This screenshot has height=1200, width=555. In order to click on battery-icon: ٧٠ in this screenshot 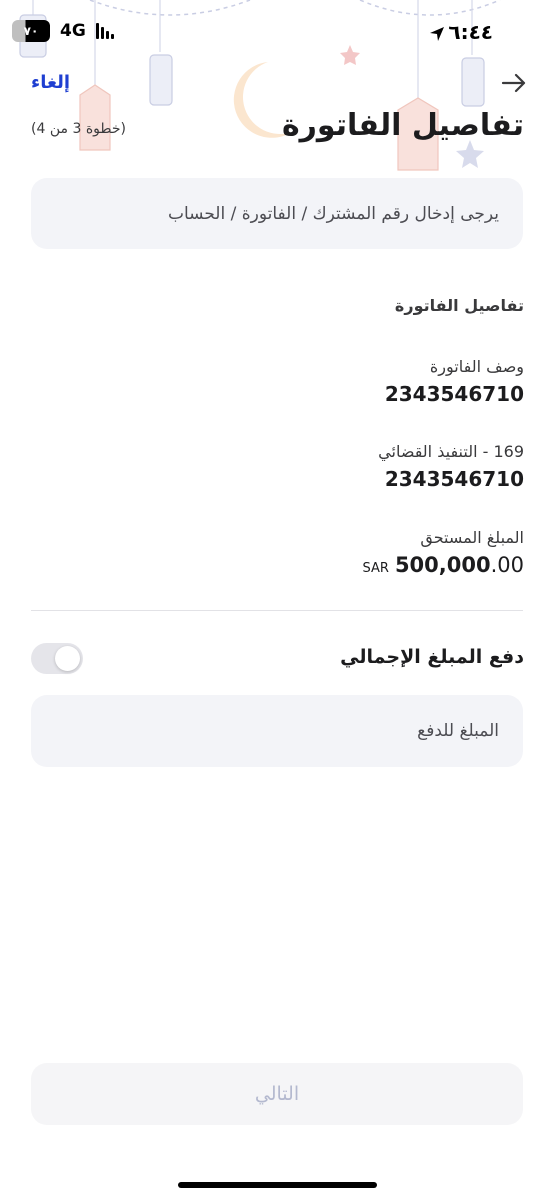, I will do `click(31, 31)`.